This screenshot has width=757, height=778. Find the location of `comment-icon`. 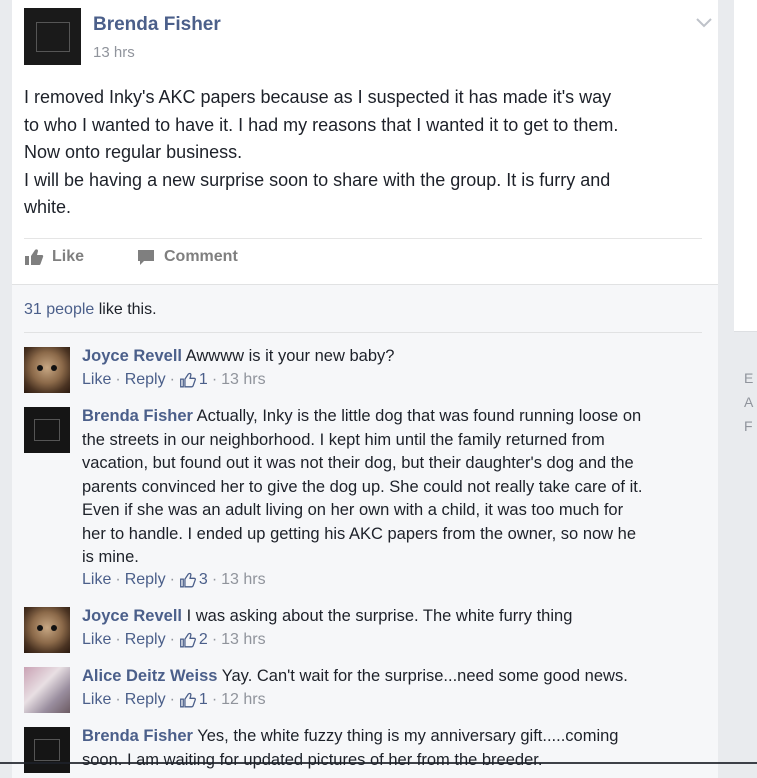

comment-icon is located at coordinates (146, 257).